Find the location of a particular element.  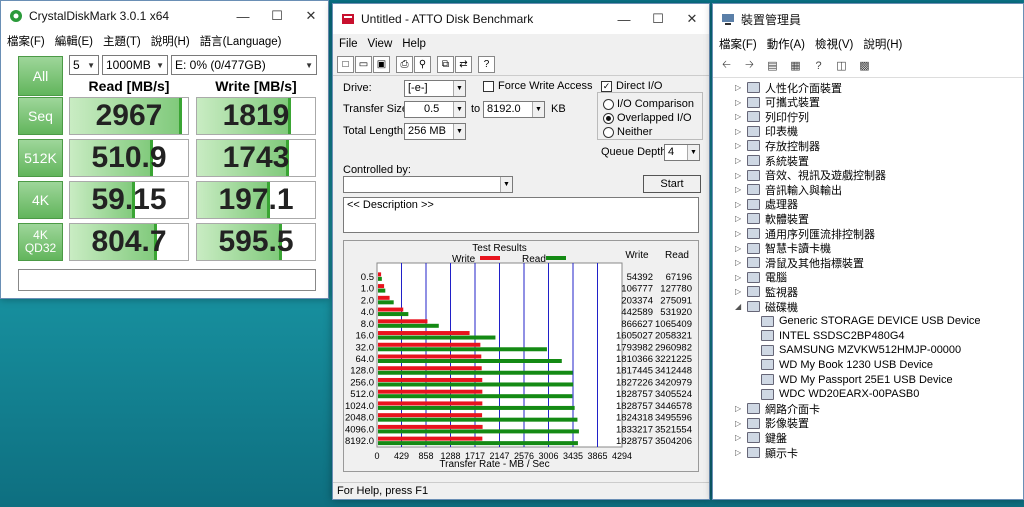

disk-device-item: SAMSUNG MZVKW512HMJP-00000 is located at coordinates (861, 350).